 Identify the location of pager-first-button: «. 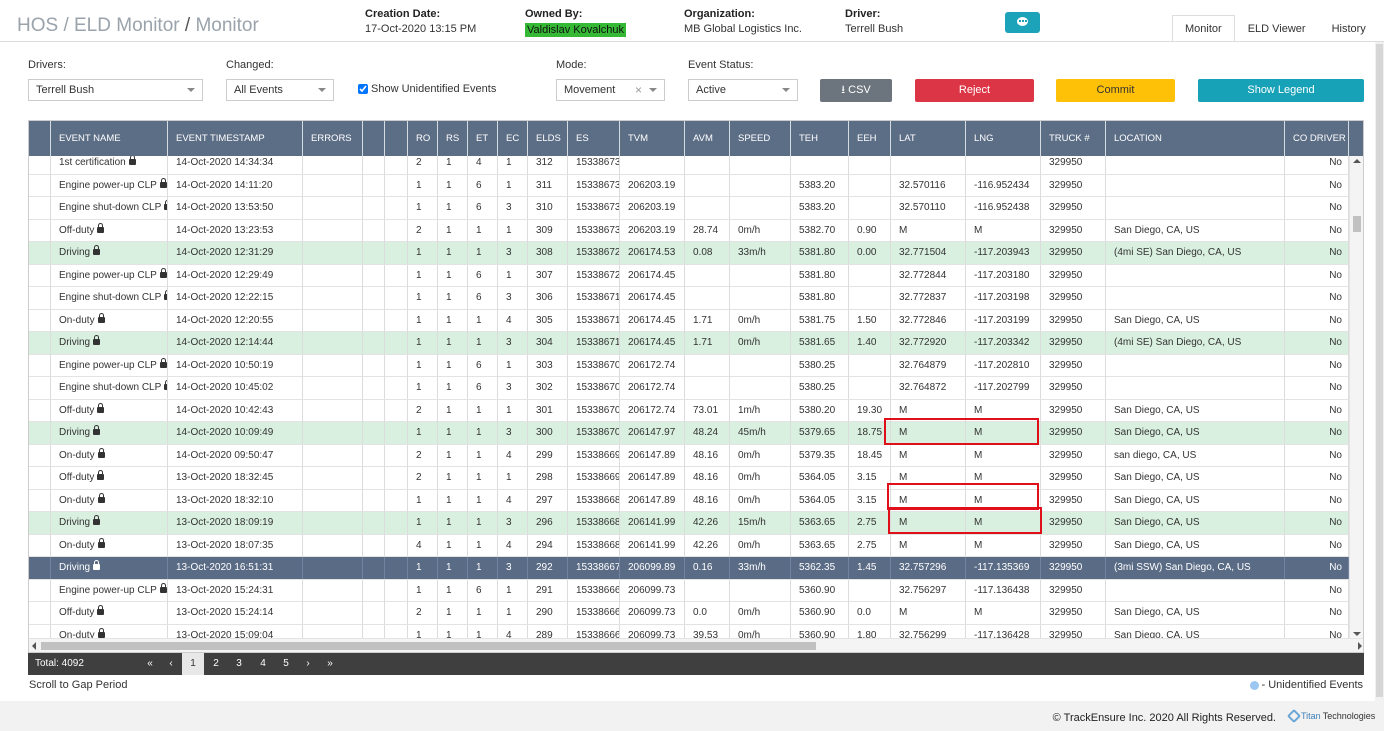
(150, 664).